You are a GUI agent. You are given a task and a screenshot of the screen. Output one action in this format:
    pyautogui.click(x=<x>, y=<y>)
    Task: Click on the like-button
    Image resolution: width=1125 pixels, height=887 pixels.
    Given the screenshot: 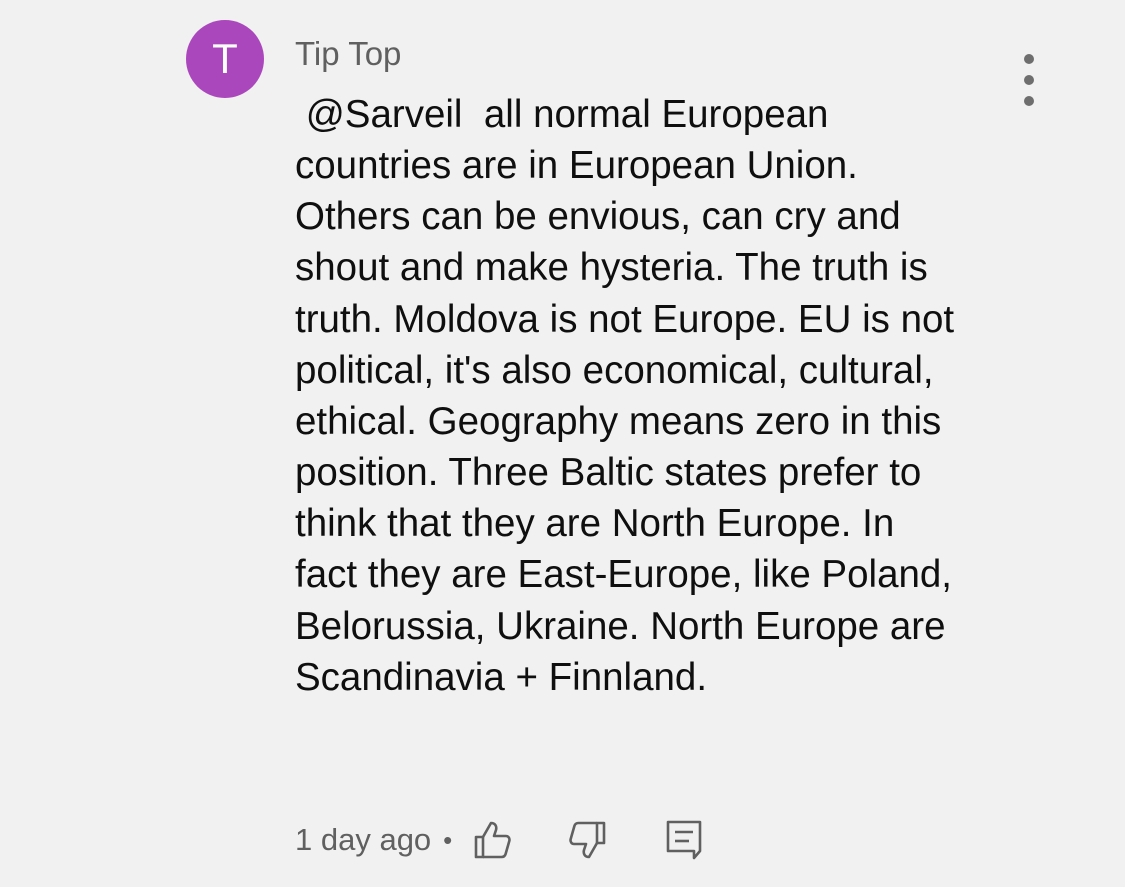 What is the action you would take?
    pyautogui.click(x=492, y=840)
    